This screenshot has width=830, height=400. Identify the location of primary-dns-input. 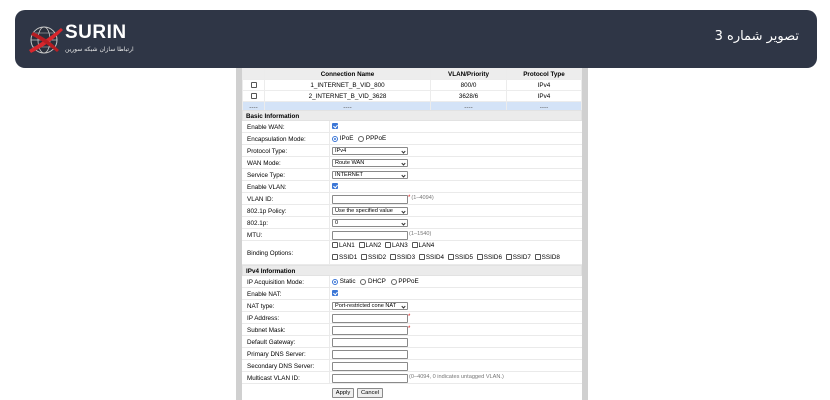
(370, 354).